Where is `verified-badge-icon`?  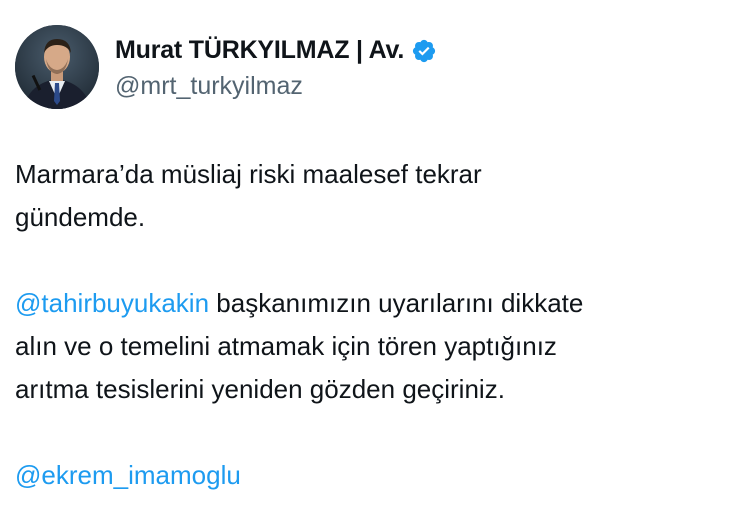
verified-badge-icon is located at coordinates (424, 51).